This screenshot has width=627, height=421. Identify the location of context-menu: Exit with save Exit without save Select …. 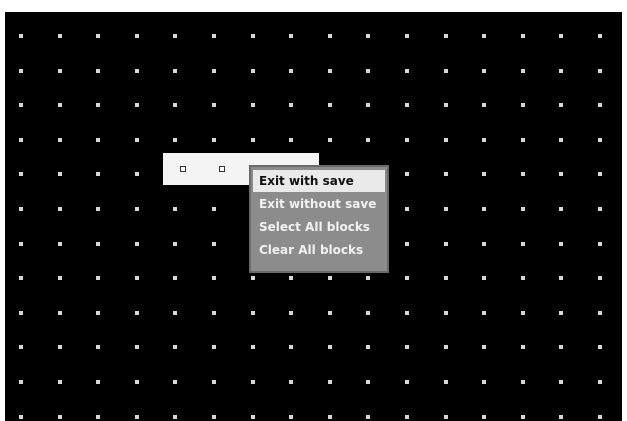
(319, 219).